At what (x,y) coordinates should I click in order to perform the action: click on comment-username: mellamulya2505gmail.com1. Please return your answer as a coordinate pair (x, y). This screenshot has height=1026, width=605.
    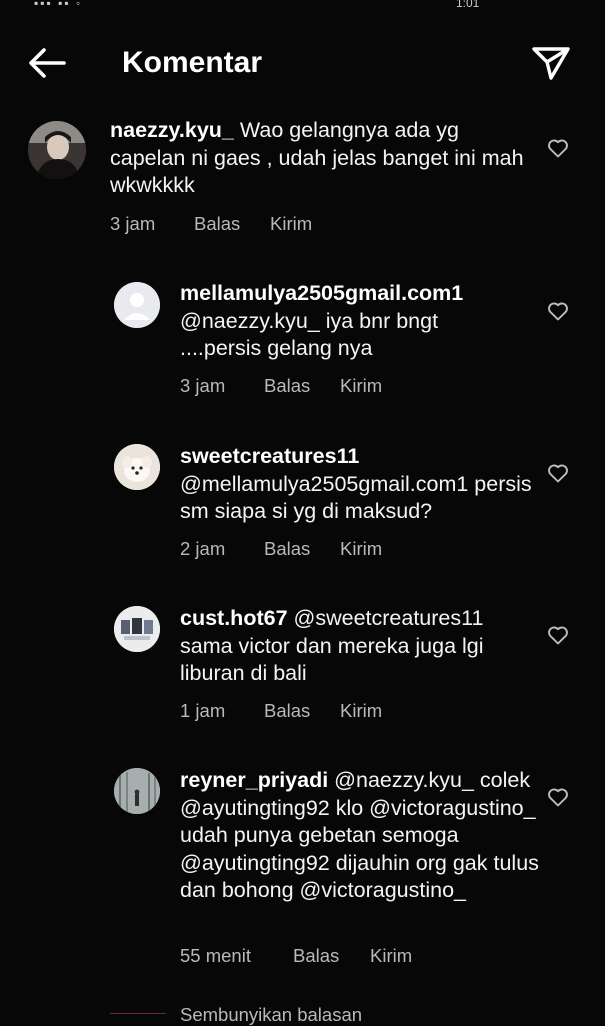
    Looking at the image, I should click on (330, 294).